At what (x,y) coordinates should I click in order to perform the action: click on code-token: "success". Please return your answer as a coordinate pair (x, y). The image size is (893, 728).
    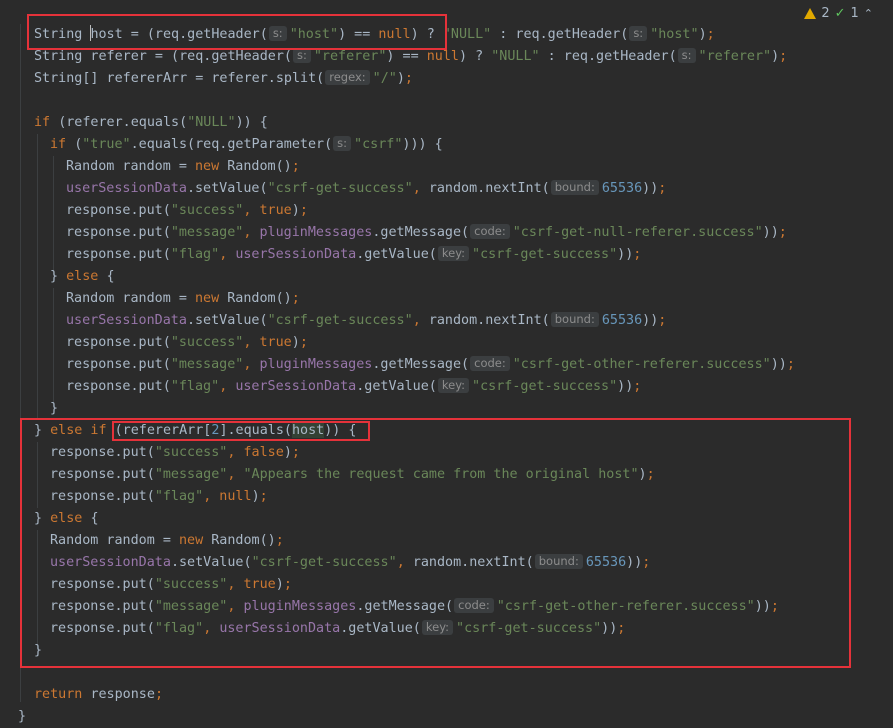
    Looking at the image, I should click on (191, 452).